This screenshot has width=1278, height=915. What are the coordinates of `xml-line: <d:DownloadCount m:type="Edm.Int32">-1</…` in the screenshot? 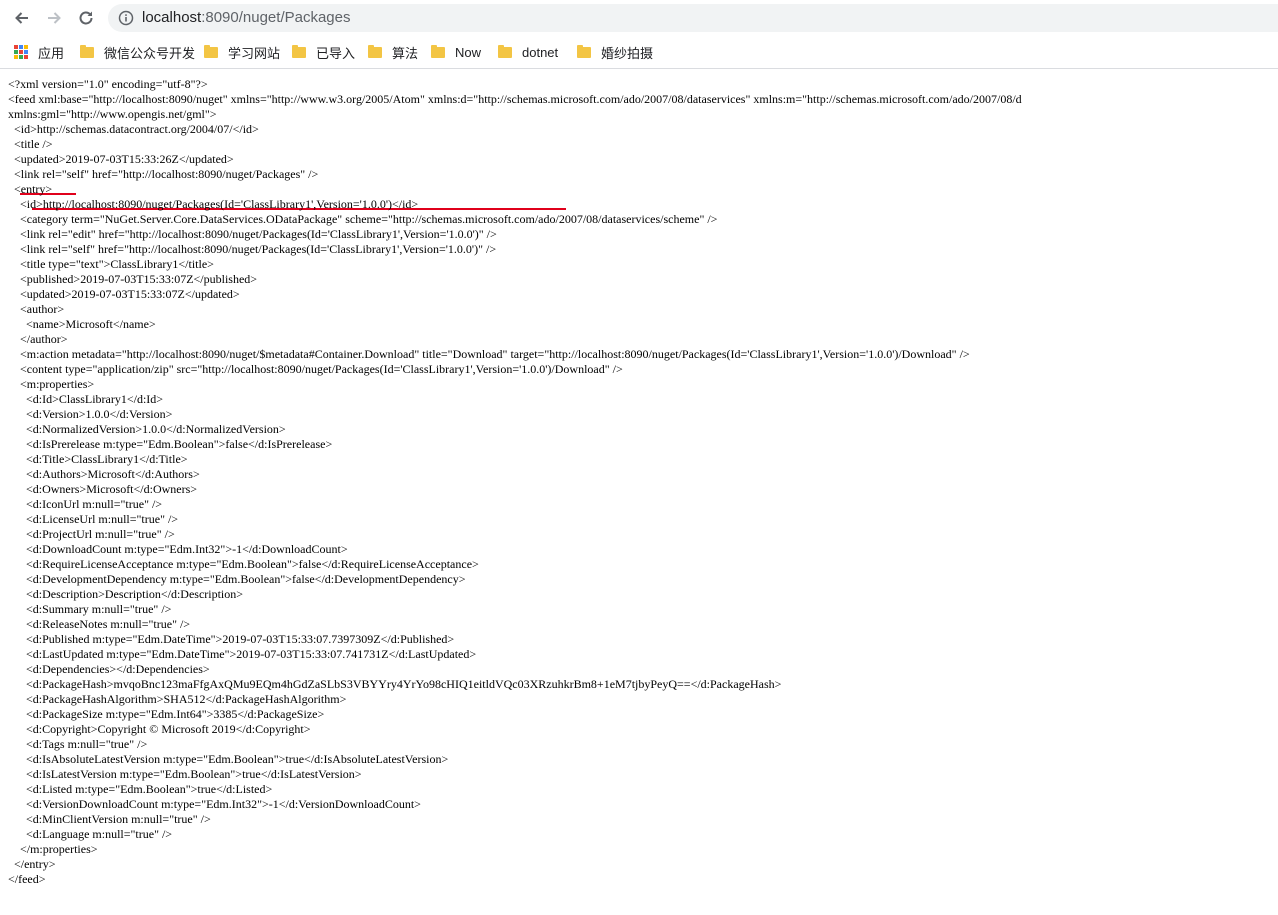 It's located at (178, 549).